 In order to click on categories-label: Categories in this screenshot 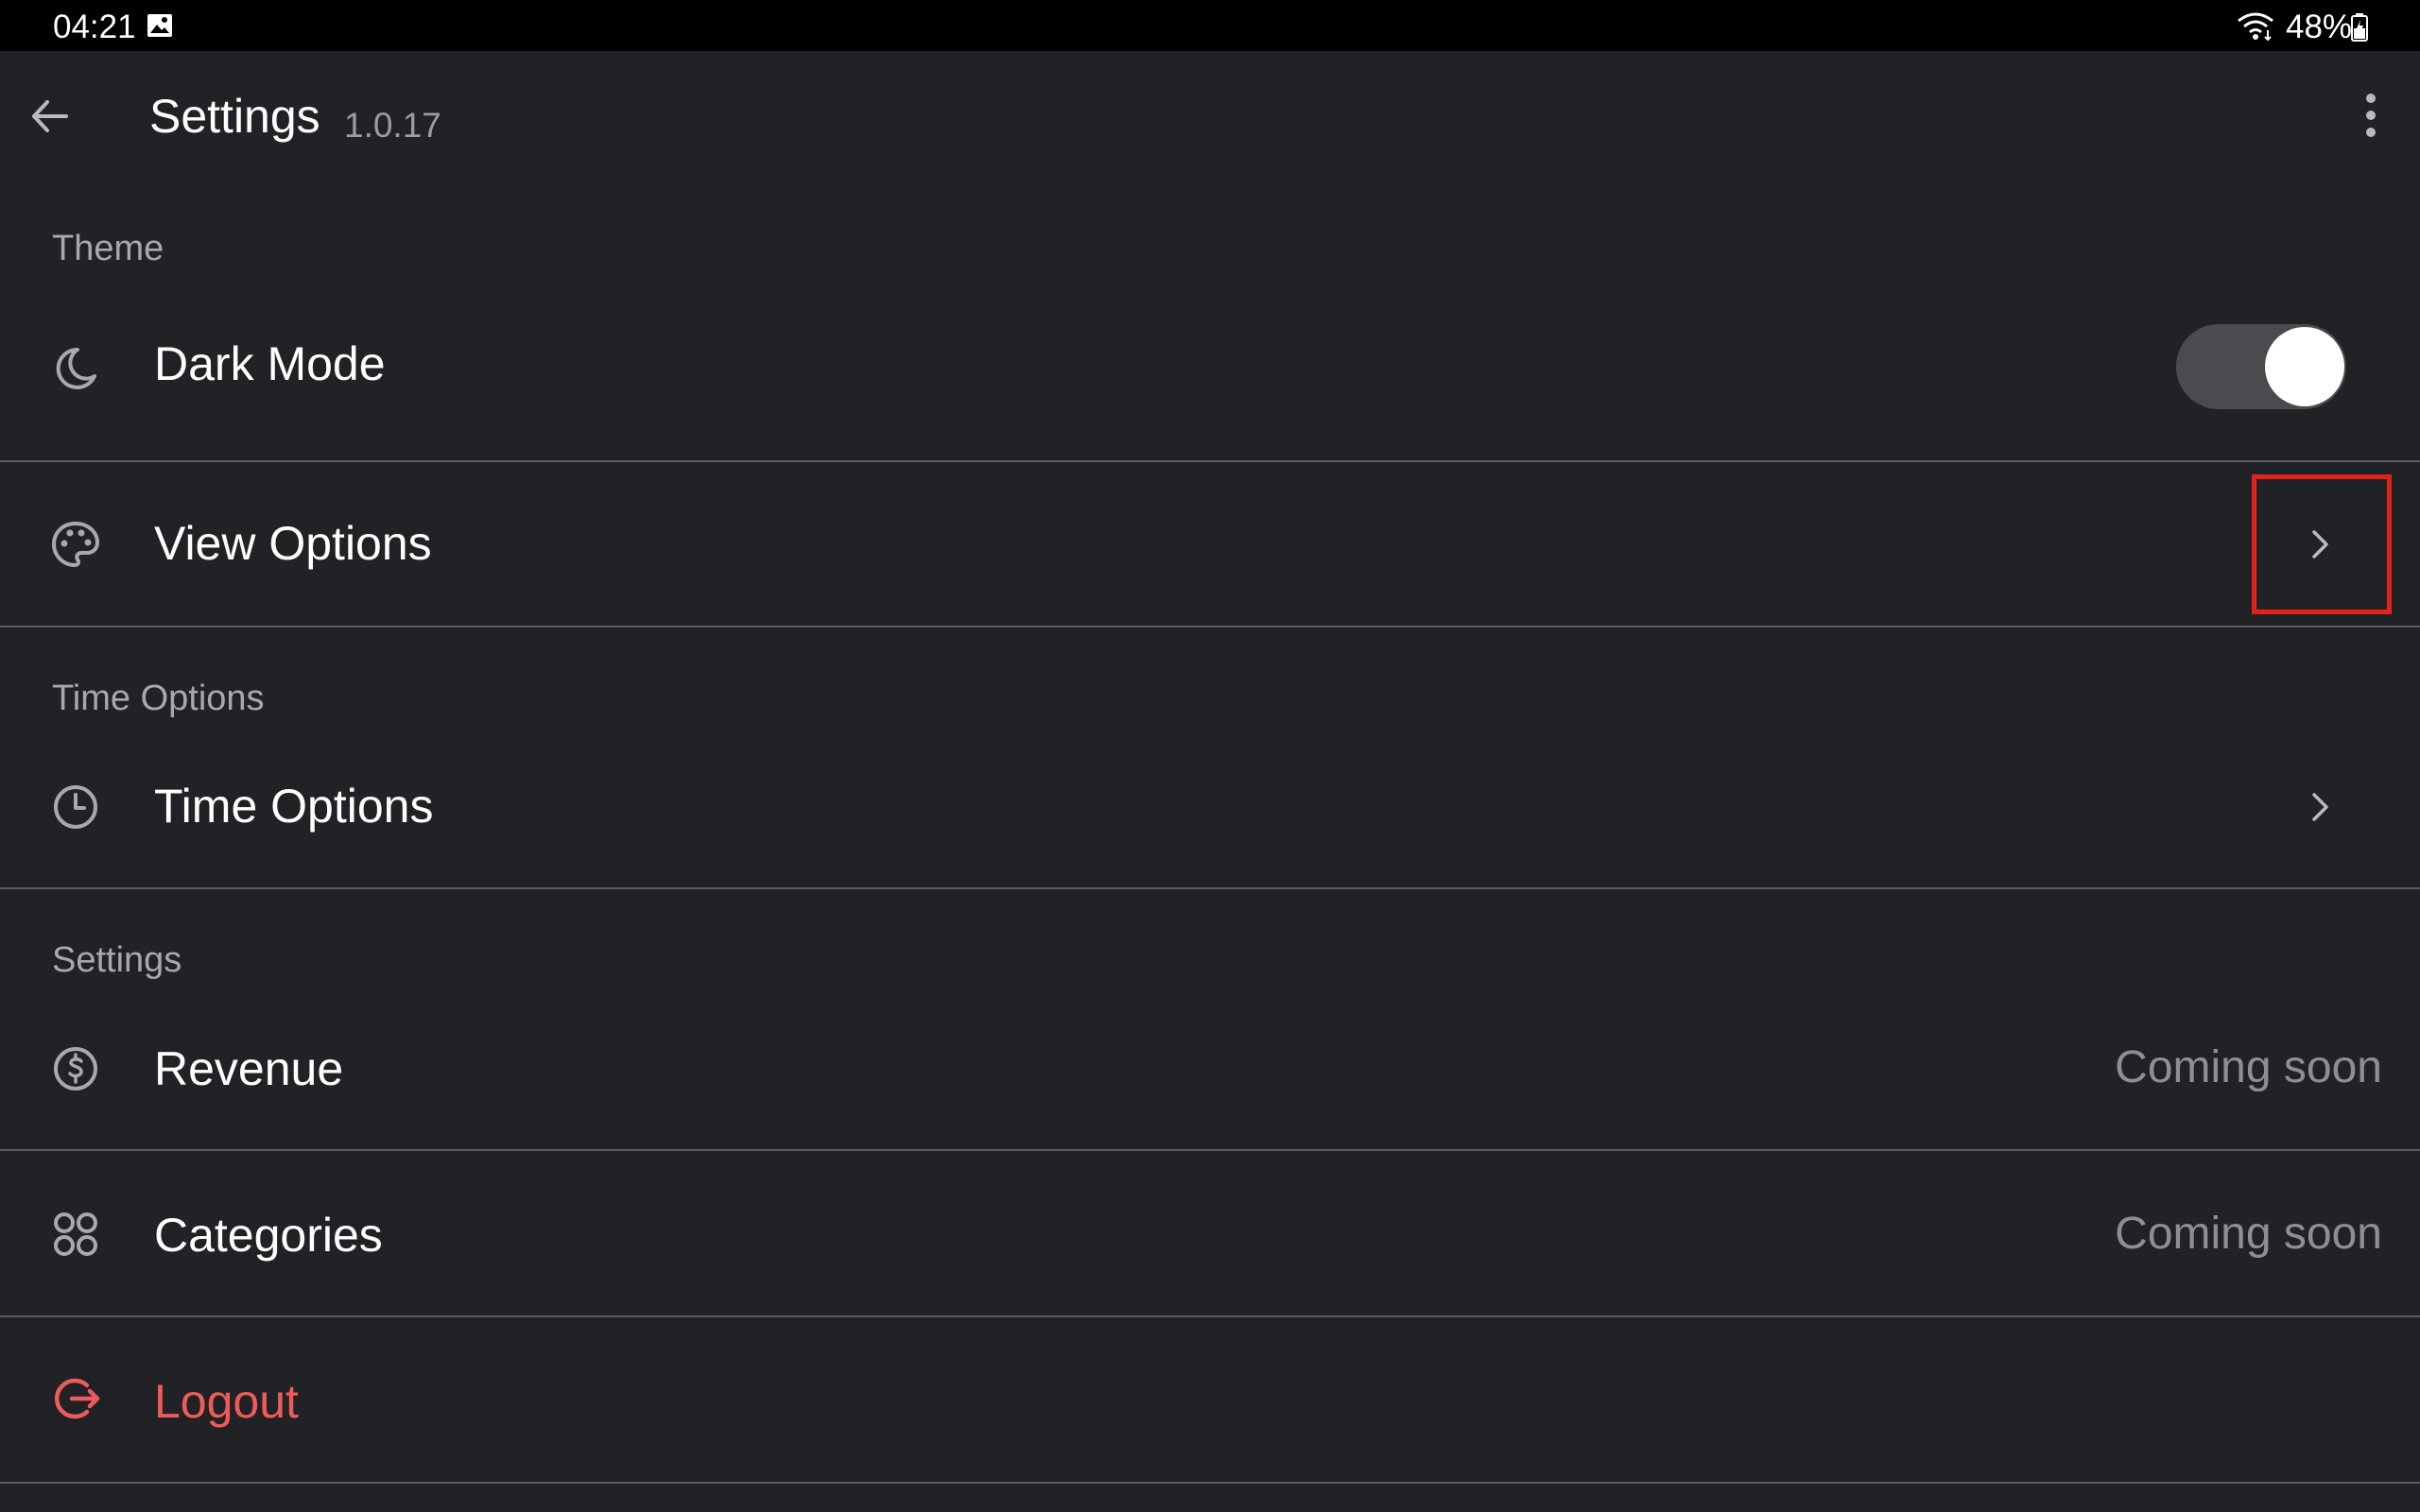, I will do `click(268, 1235)`.